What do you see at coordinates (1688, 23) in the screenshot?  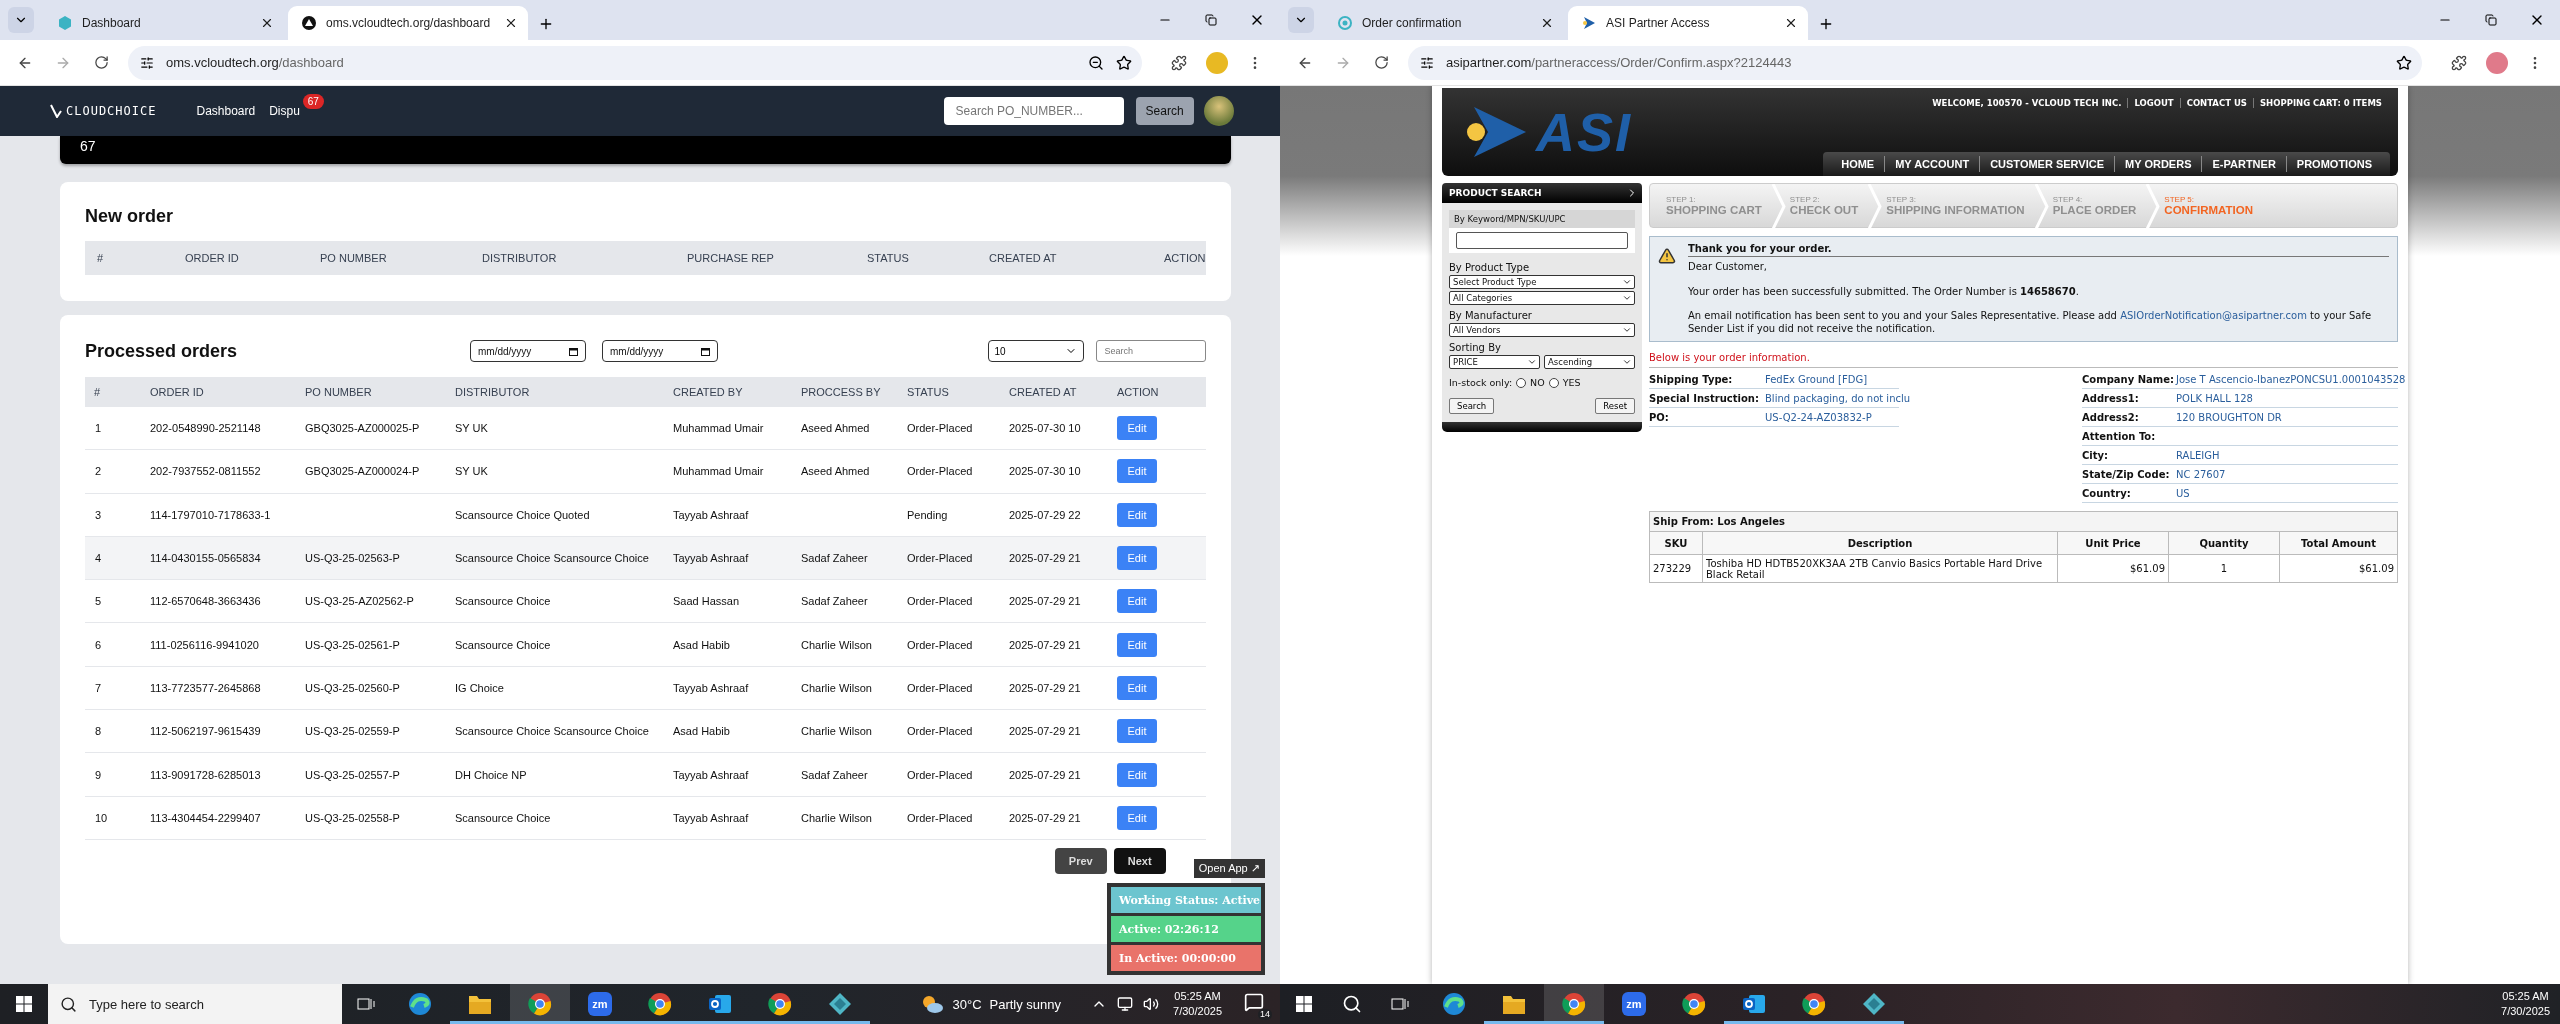 I see `browser-tab: ASI Partner Access` at bounding box center [1688, 23].